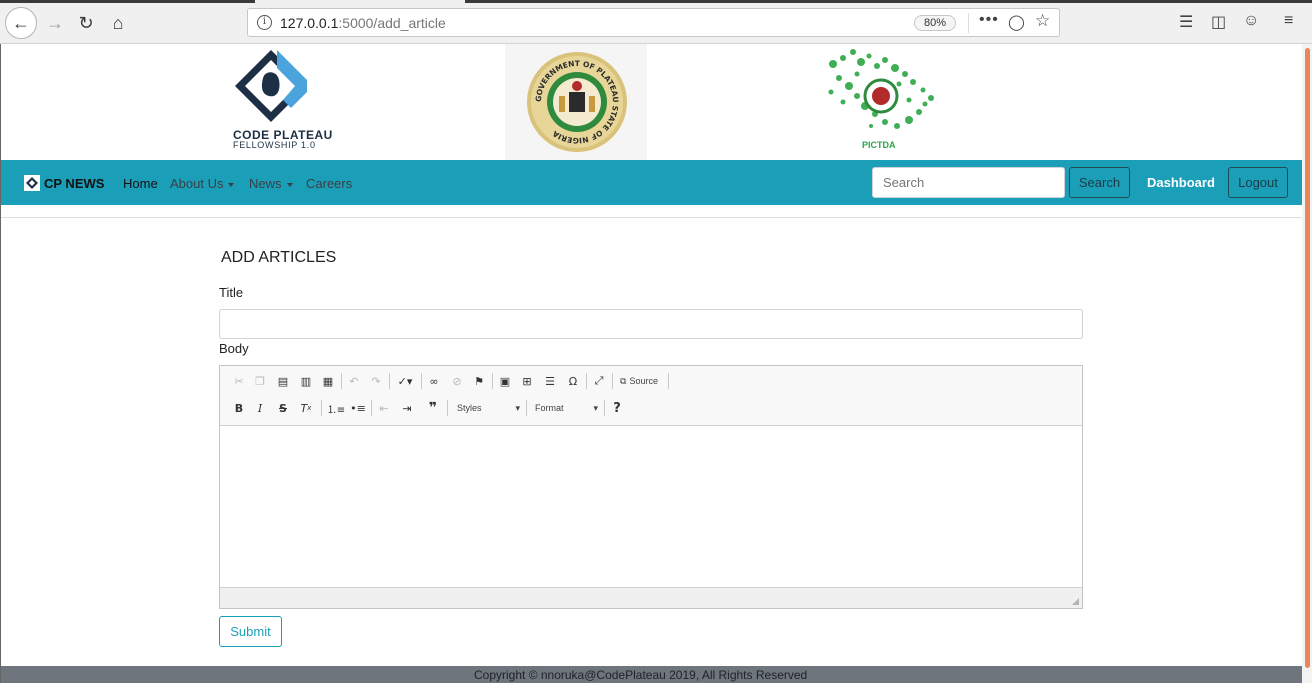 The height and width of the screenshot is (683, 1312). Describe the element at coordinates (231, 292) in the screenshot. I see `title-label: Title` at that location.